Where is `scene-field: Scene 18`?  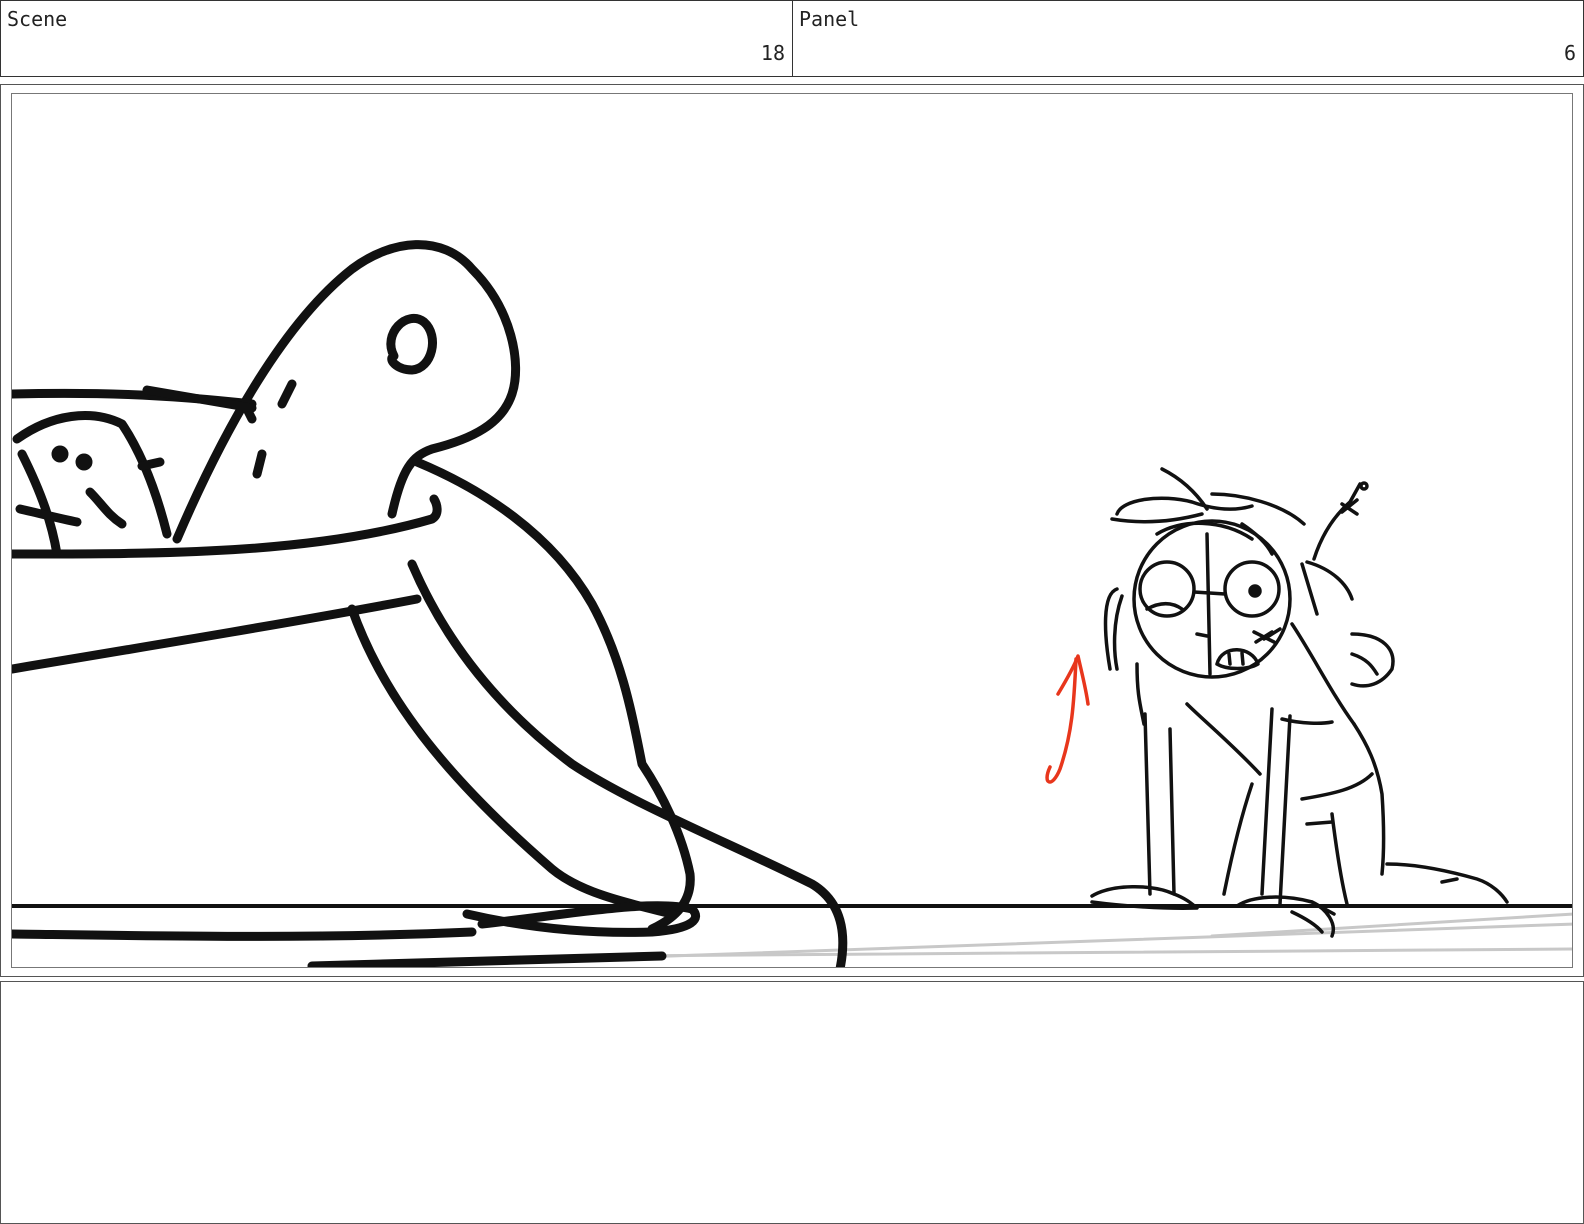
scene-field: Scene 18 is located at coordinates (396, 38).